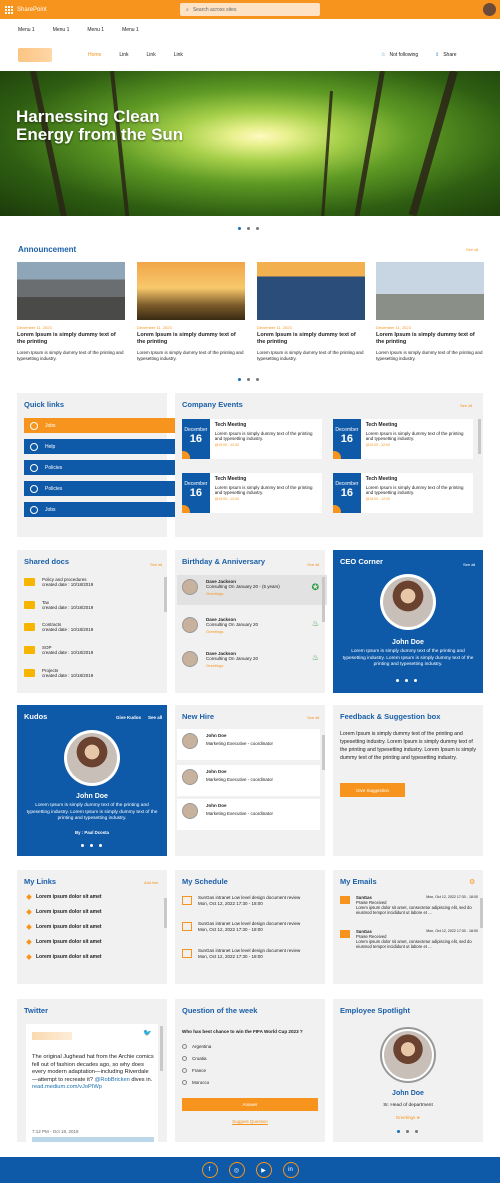 The width and height of the screenshot is (500, 1183). What do you see at coordinates (472, 882) in the screenshot?
I see `gear-icon: ⚙` at bounding box center [472, 882].